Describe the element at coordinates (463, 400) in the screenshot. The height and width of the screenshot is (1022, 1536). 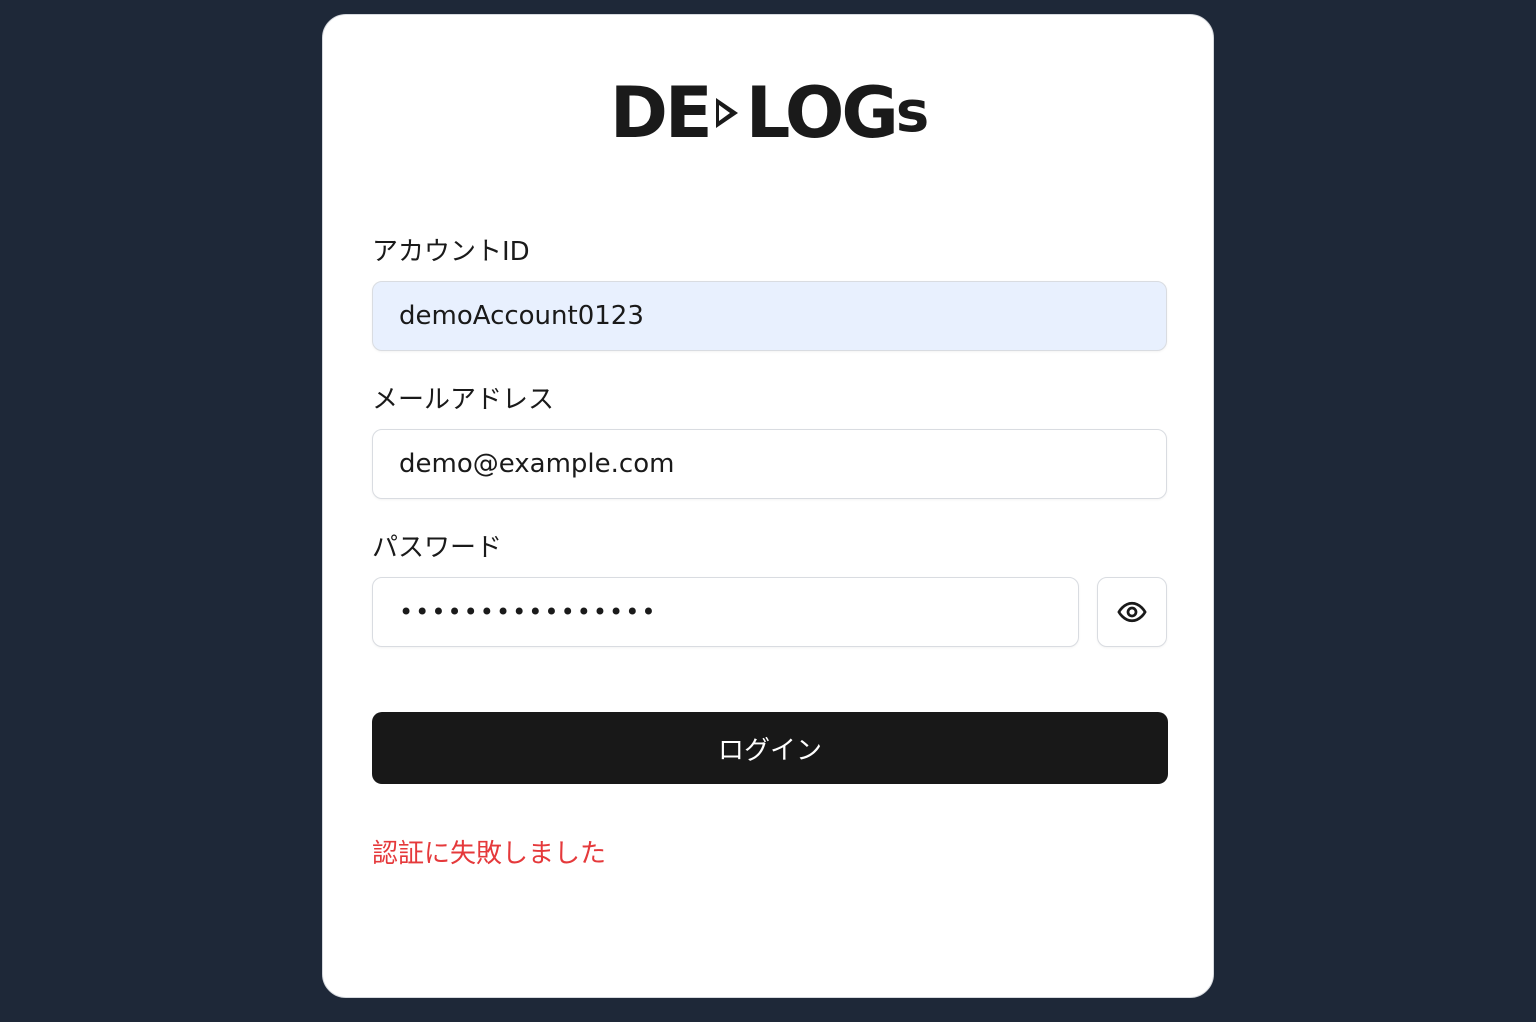
I see `email-label: メールアドレス` at that location.